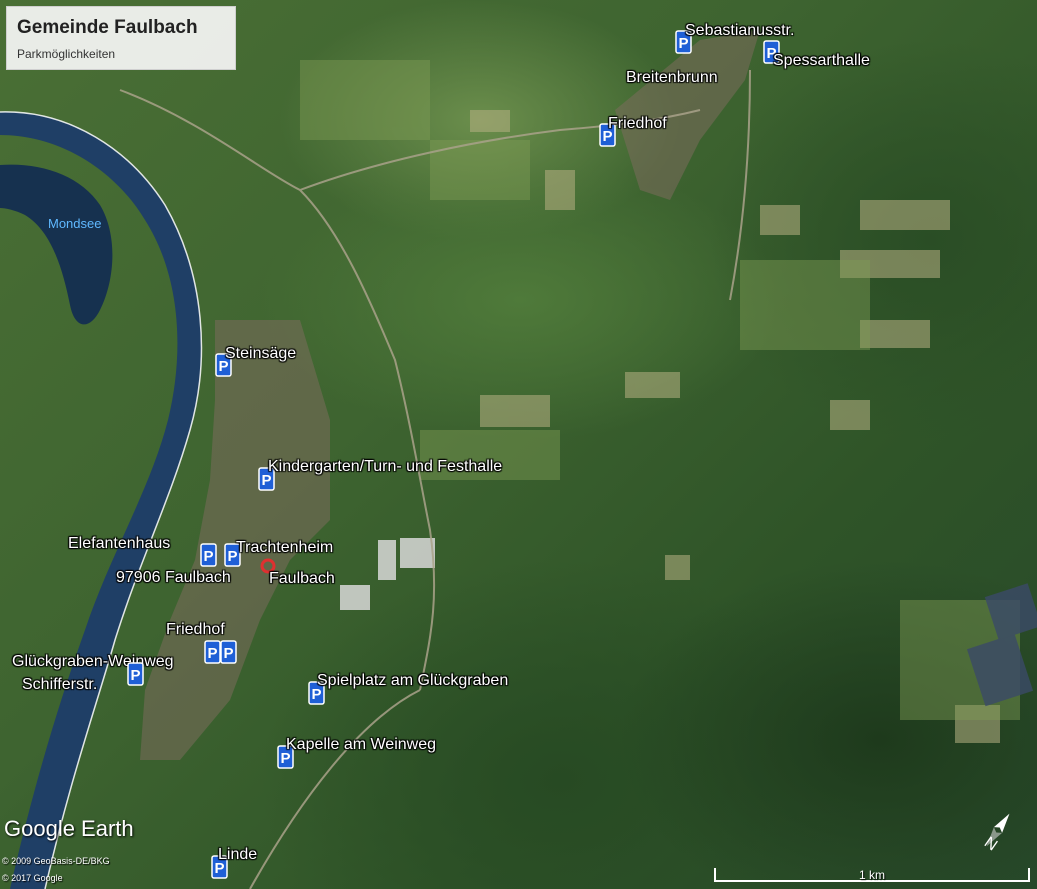  I want to click on label-kapelle: Kapelle am Weinweg, so click(361, 744).